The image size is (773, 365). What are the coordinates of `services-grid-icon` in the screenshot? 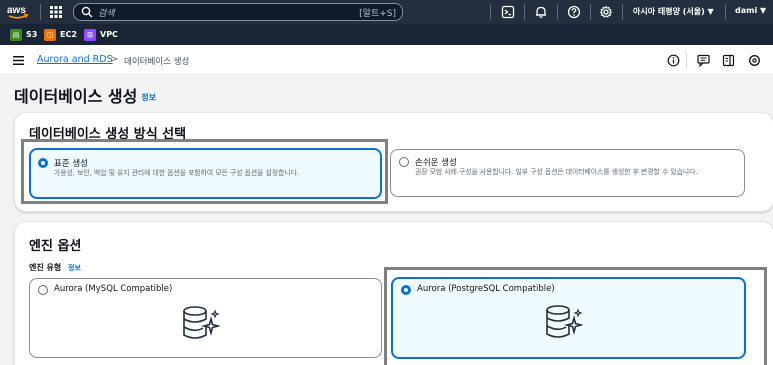 It's located at (56, 12).